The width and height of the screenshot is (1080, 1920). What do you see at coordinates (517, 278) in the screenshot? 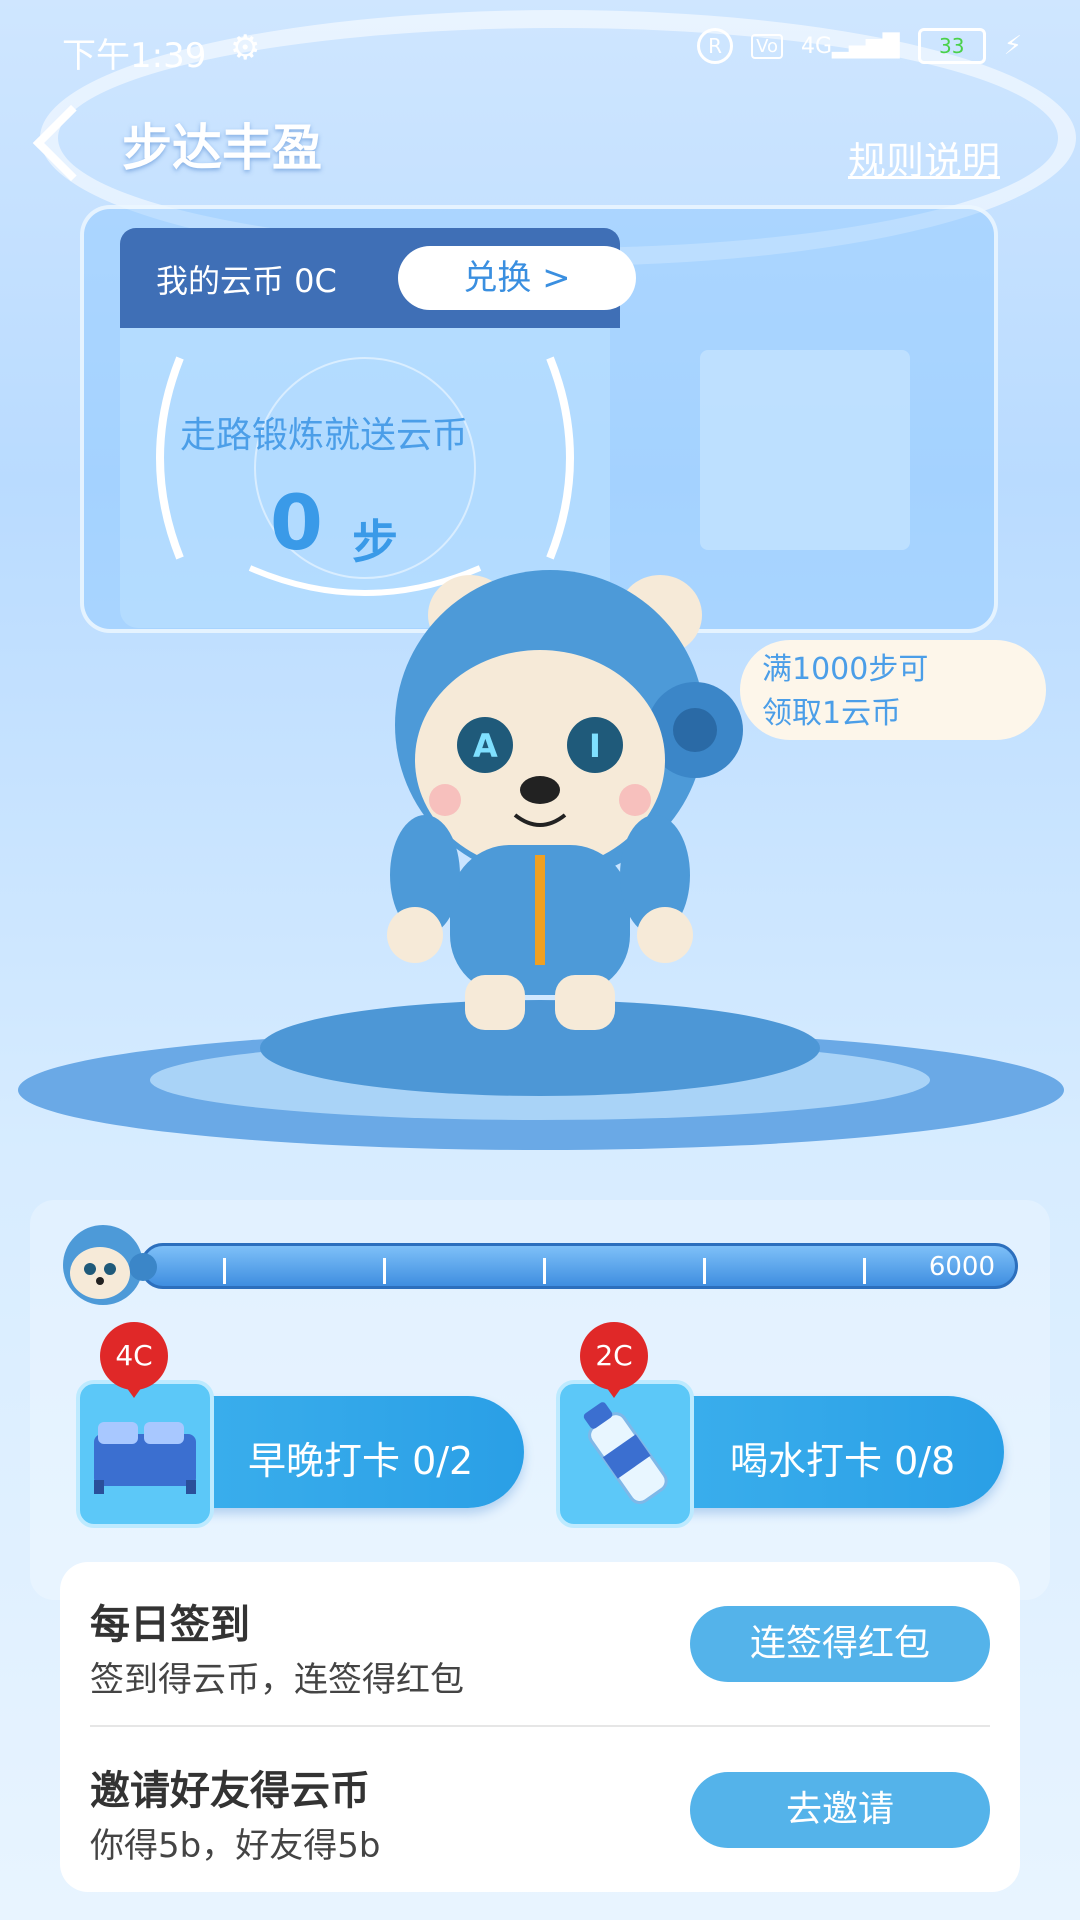
I see `exchange-button: 兑换 >` at bounding box center [517, 278].